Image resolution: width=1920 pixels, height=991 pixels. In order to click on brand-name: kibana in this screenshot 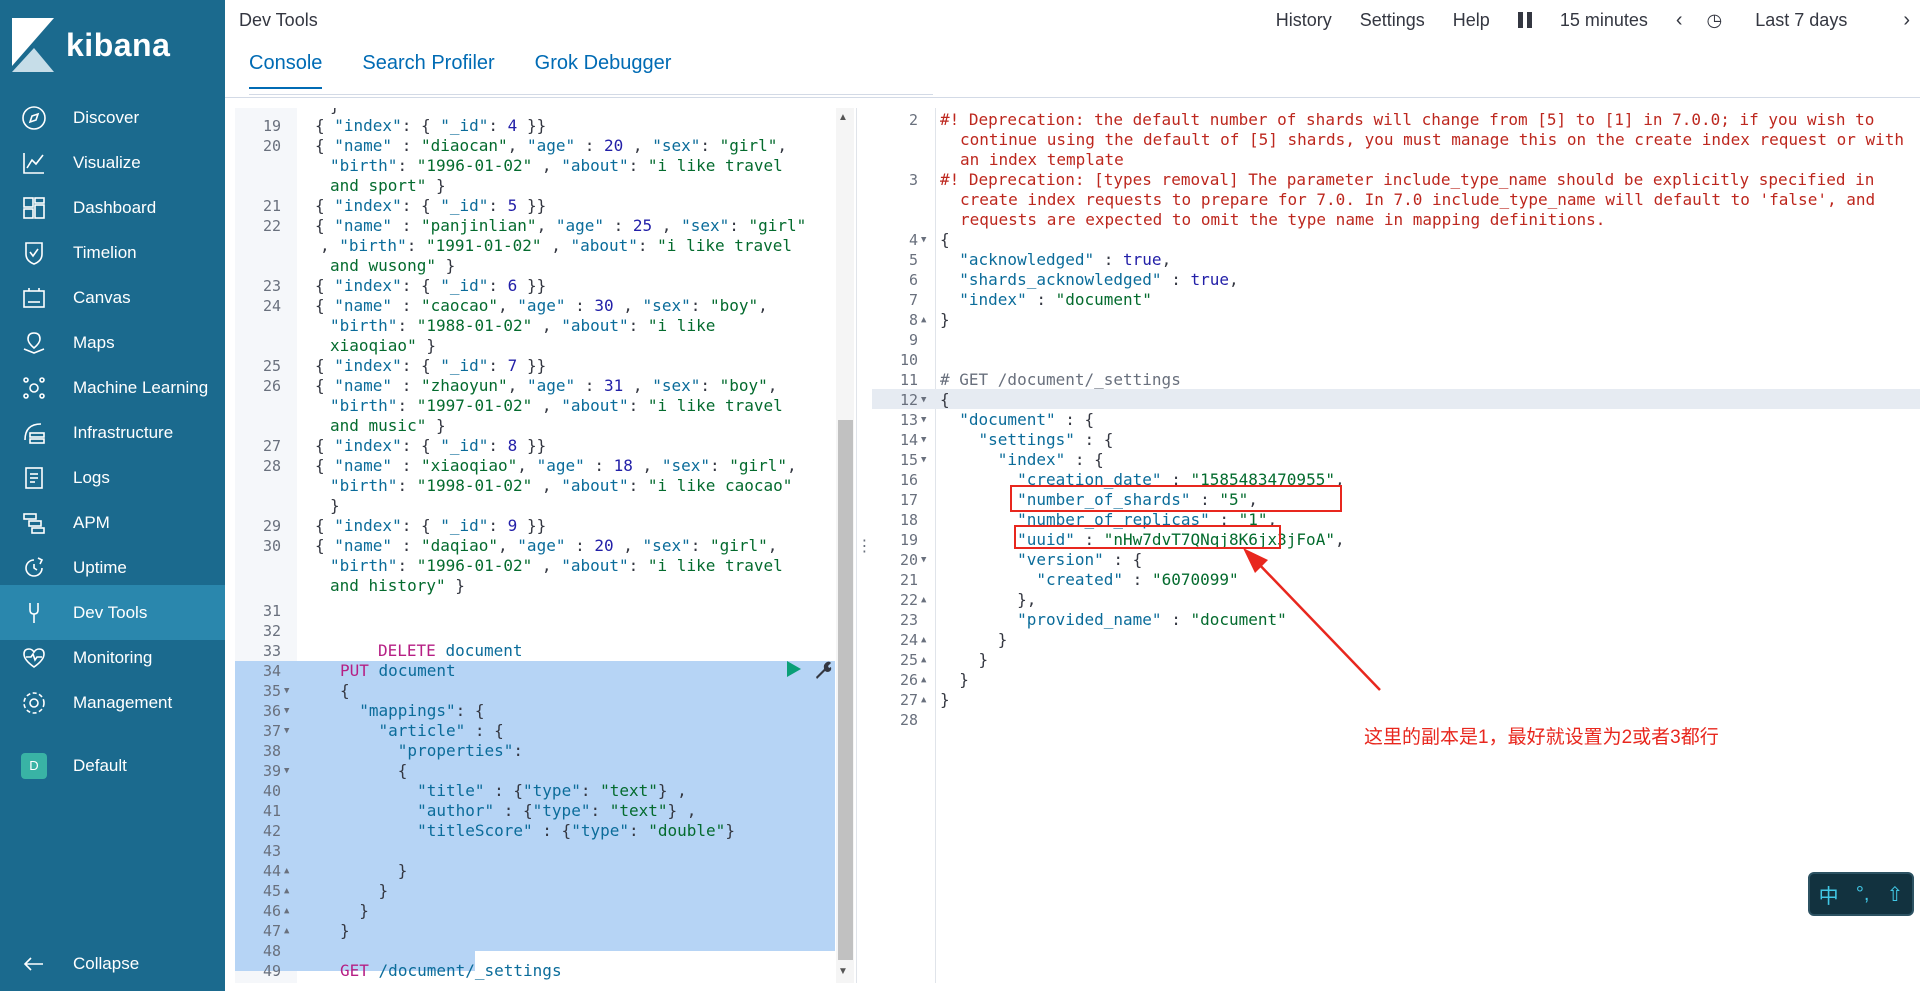, I will do `click(118, 44)`.